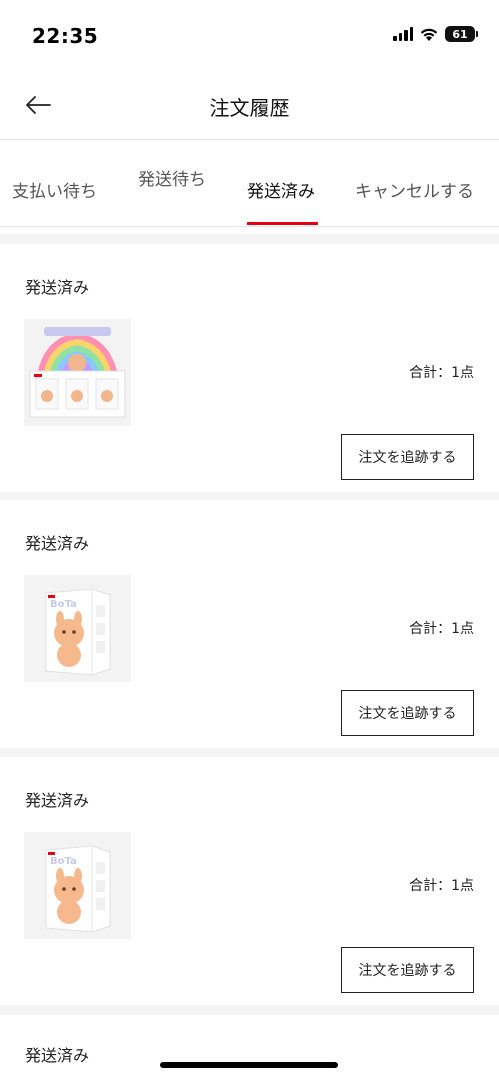 This screenshot has width=499, height=1080. I want to click on battery-icon: 61, so click(461, 34).